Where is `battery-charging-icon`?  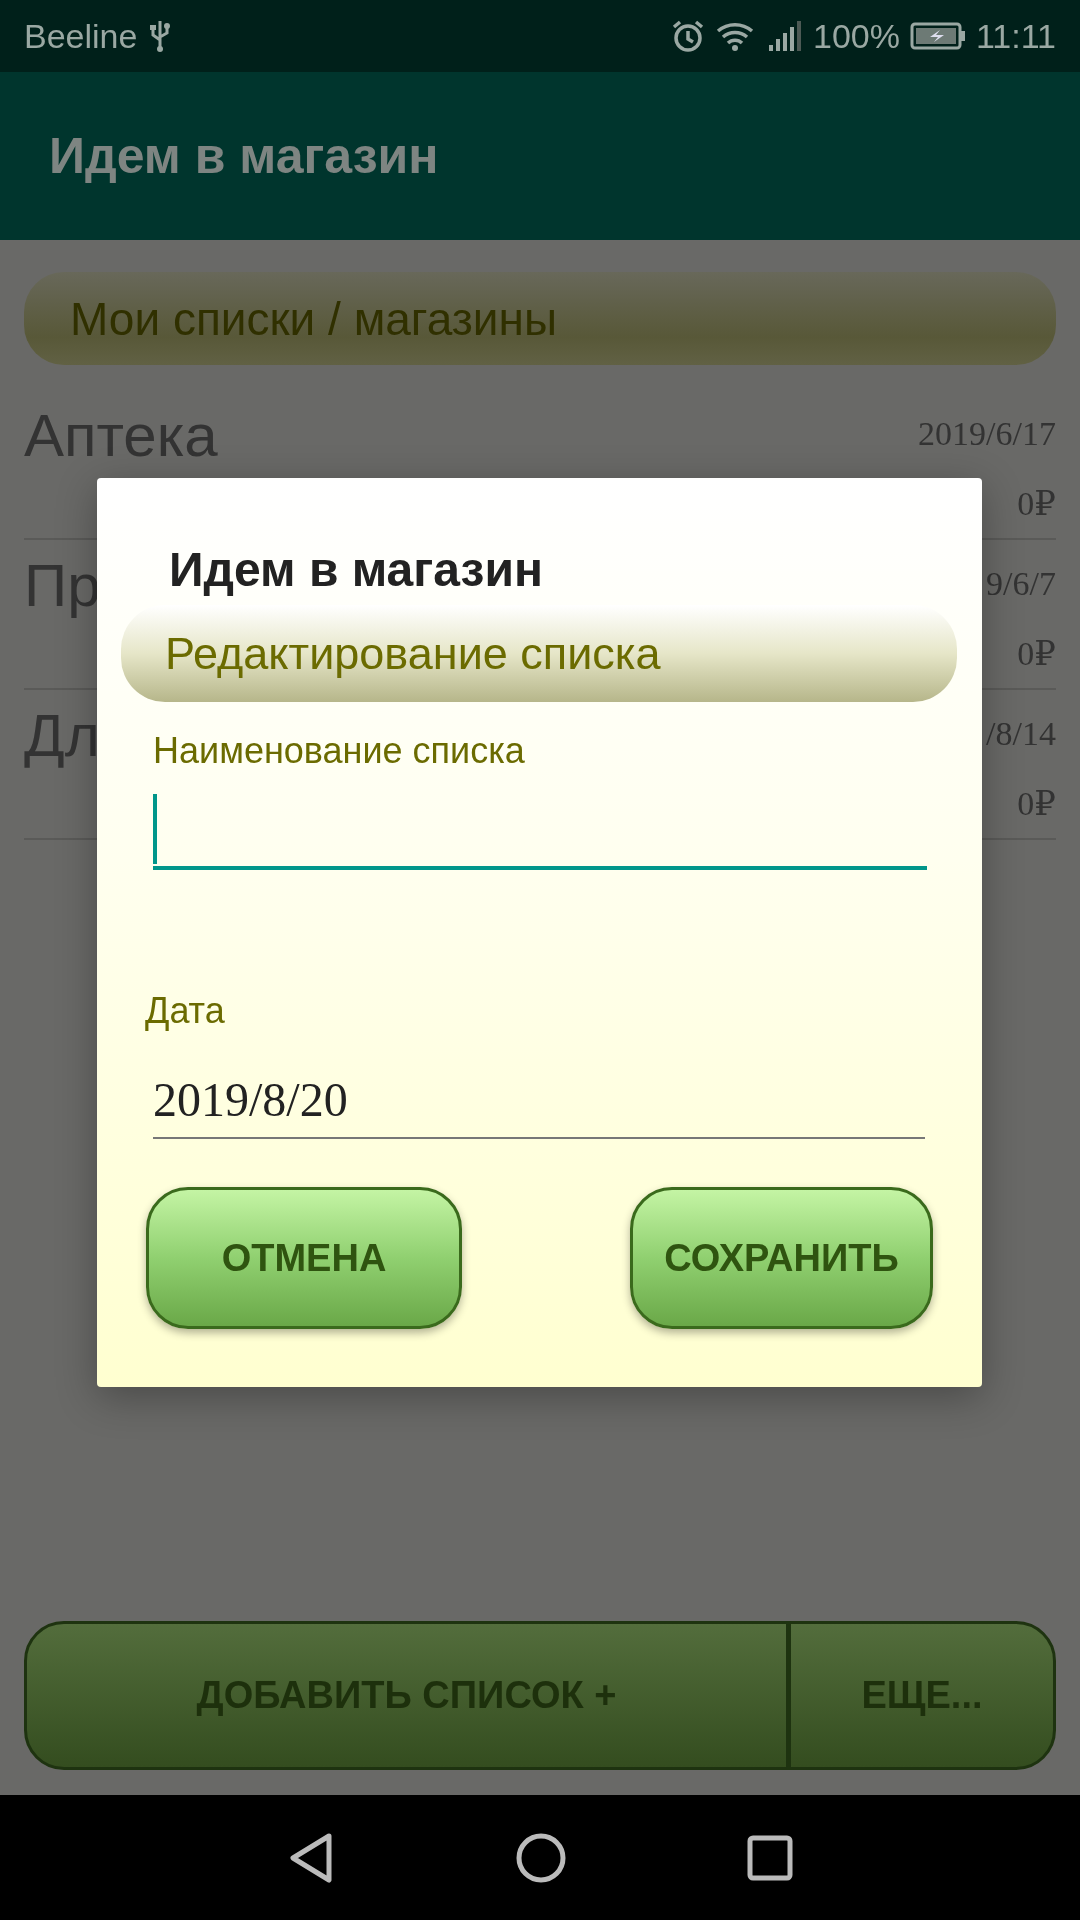 battery-charging-icon is located at coordinates (937, 36).